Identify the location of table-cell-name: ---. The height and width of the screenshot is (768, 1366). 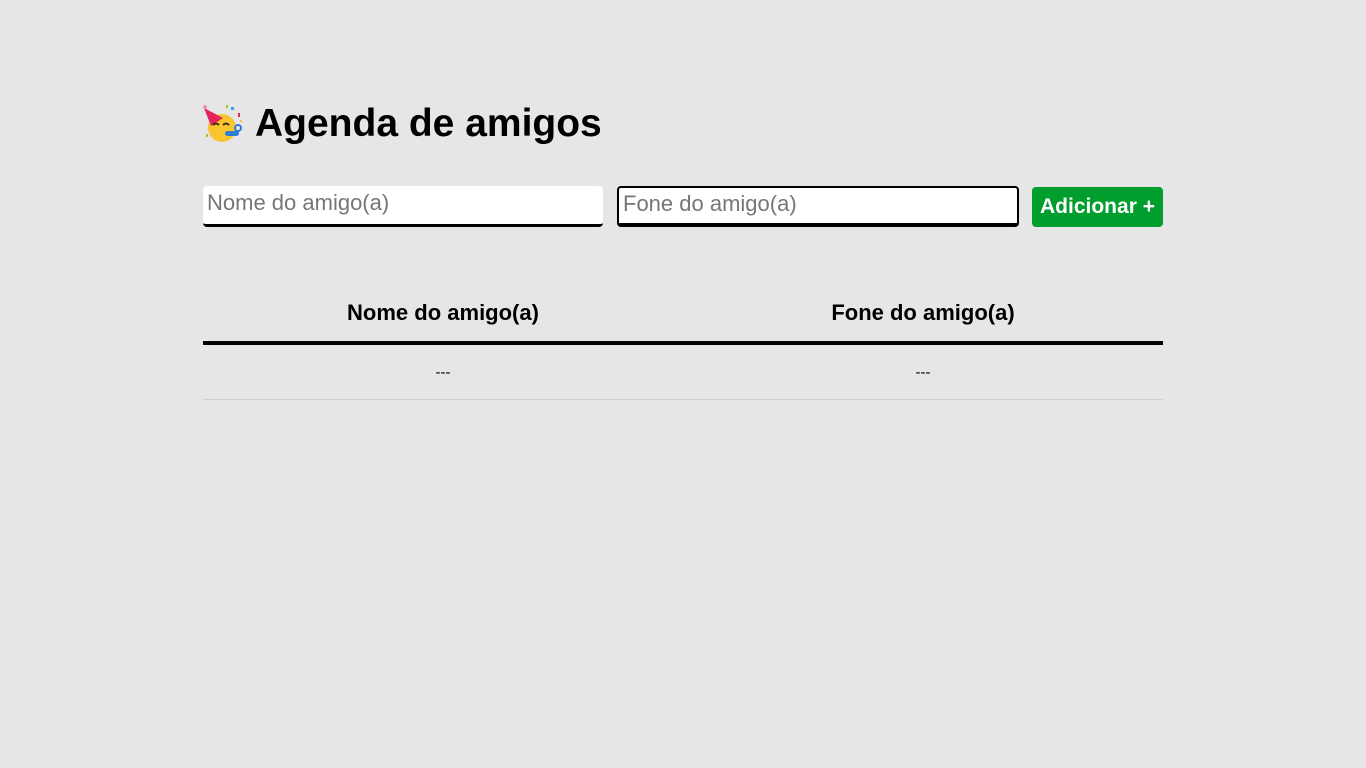
(443, 371).